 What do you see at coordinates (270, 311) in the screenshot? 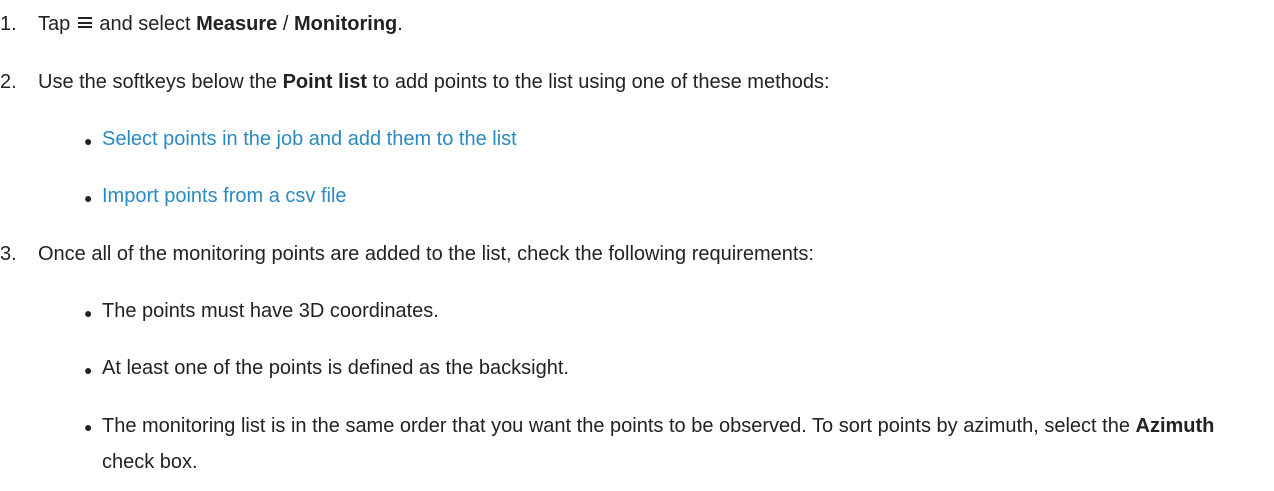
I see `requirement-text: The points must have 3D coordinates.` at bounding box center [270, 311].